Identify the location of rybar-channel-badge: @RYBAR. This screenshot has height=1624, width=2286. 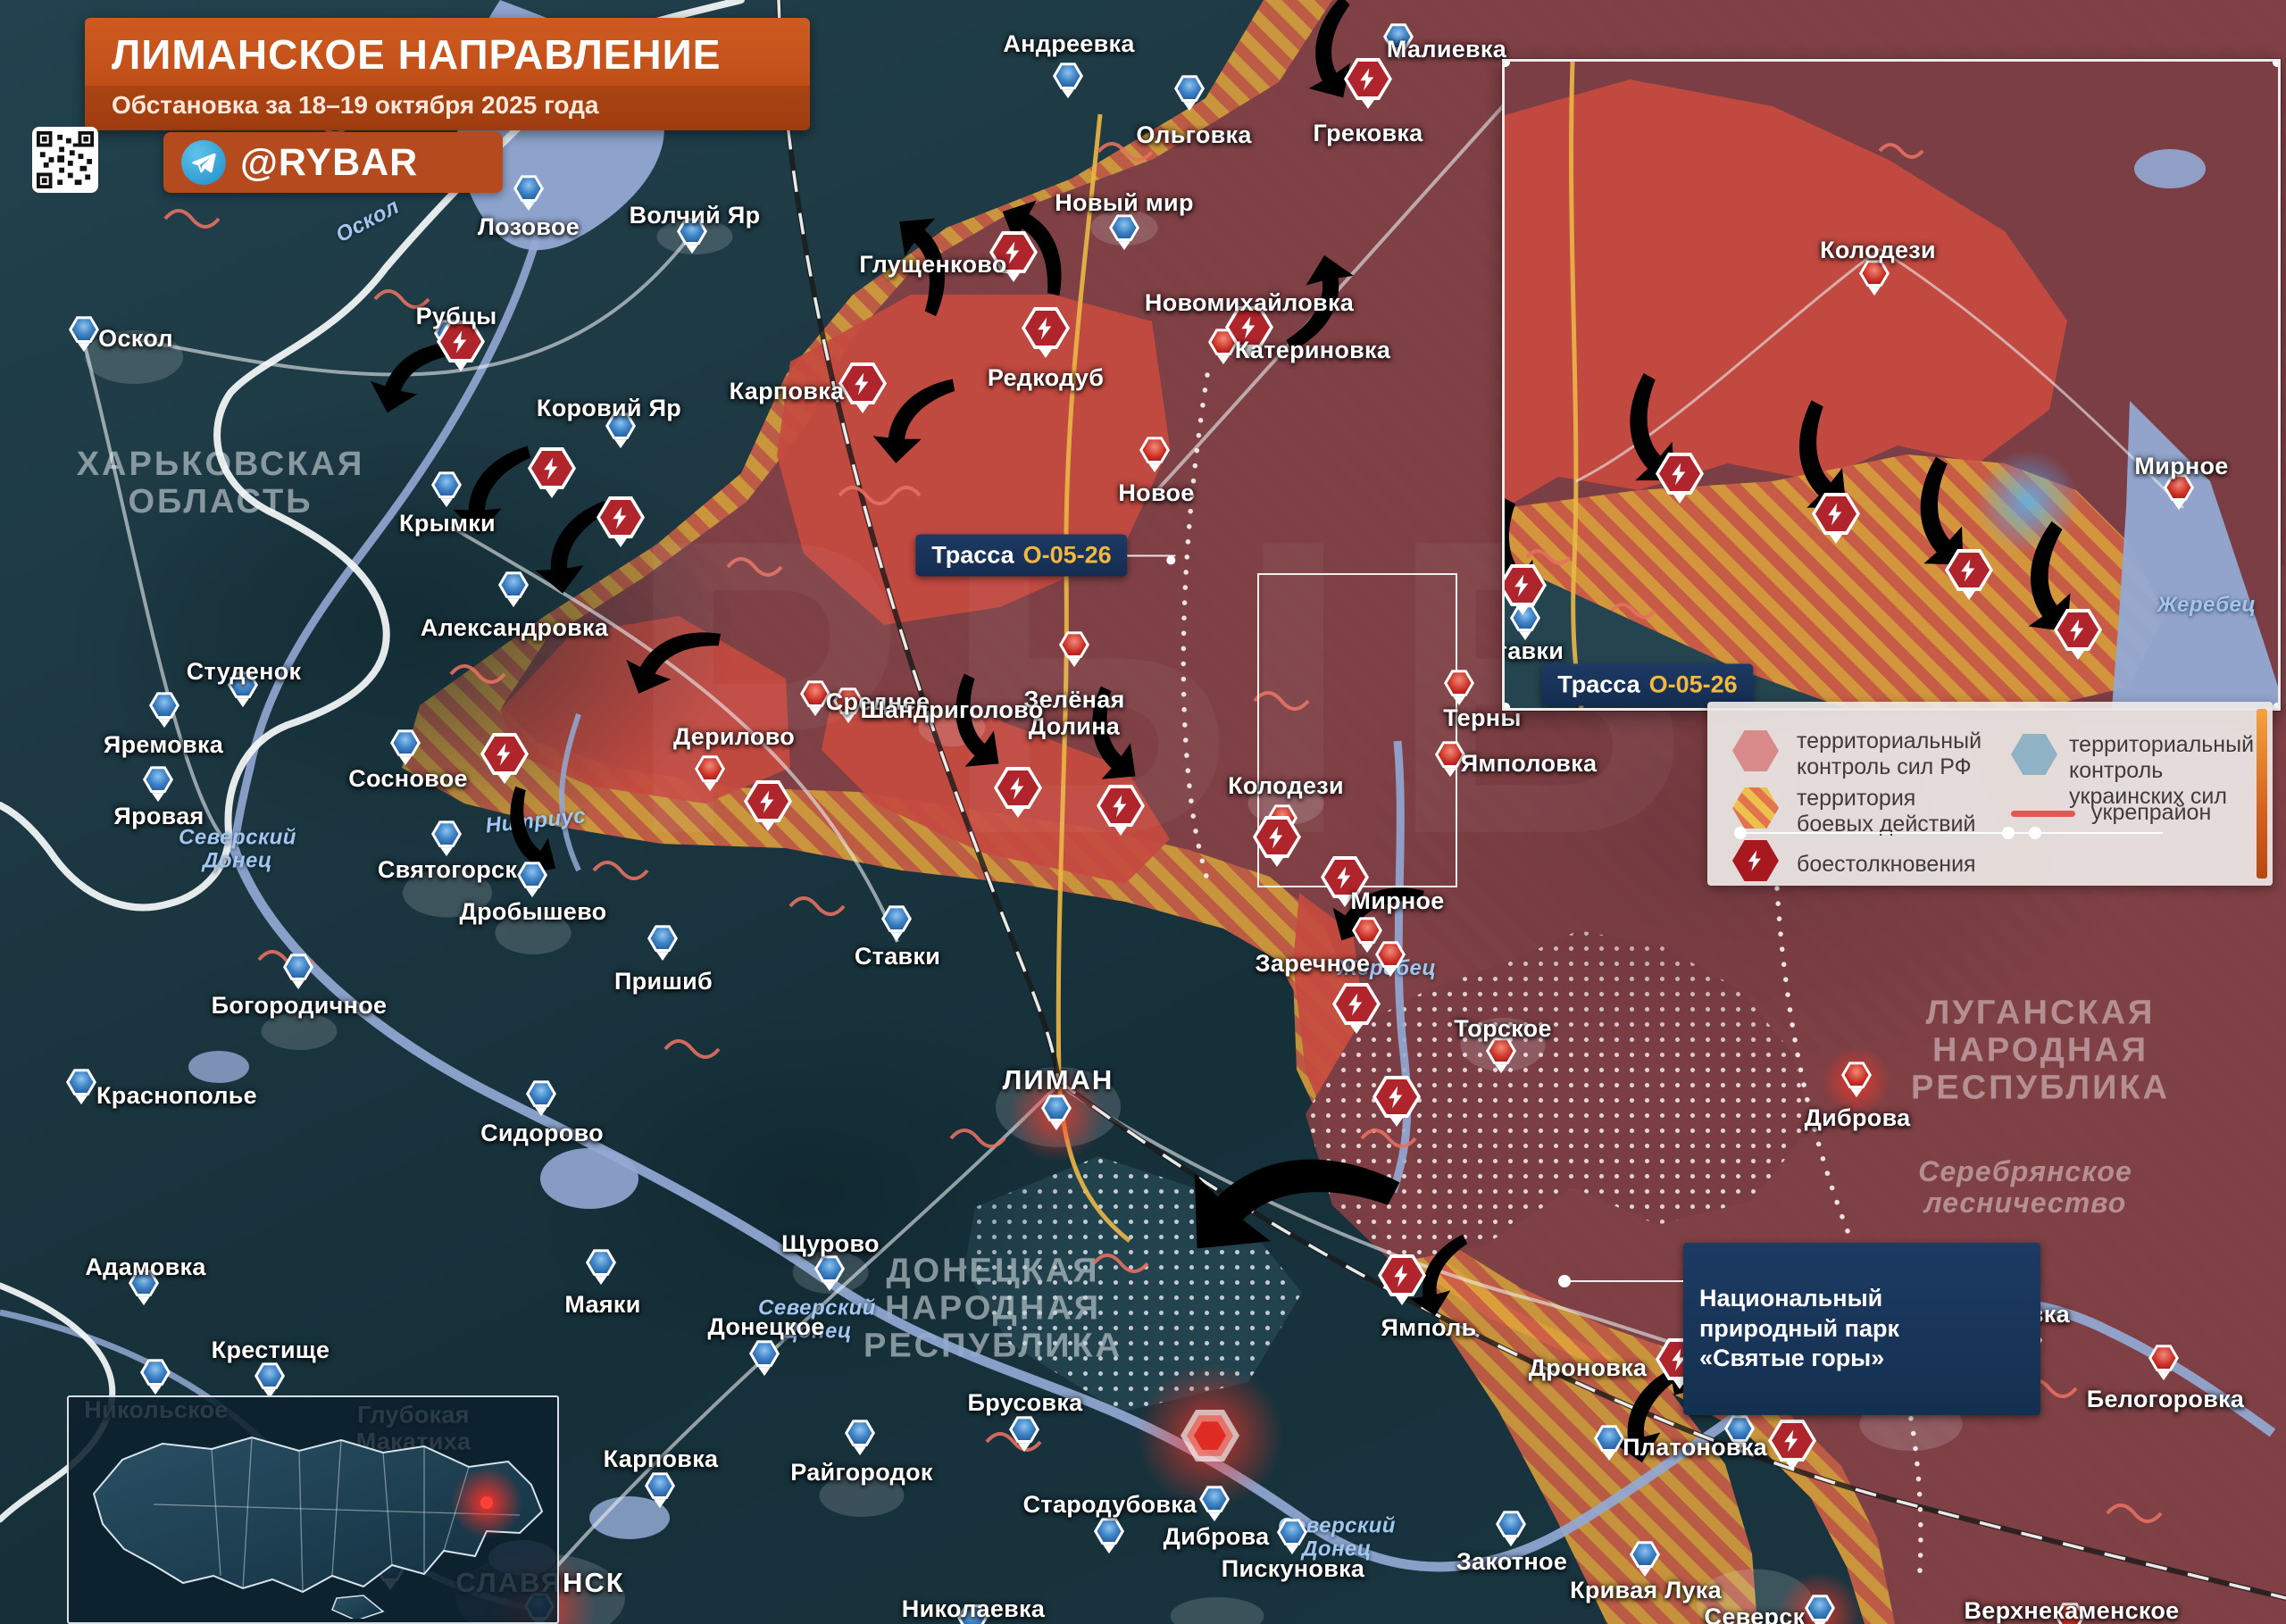
(333, 162).